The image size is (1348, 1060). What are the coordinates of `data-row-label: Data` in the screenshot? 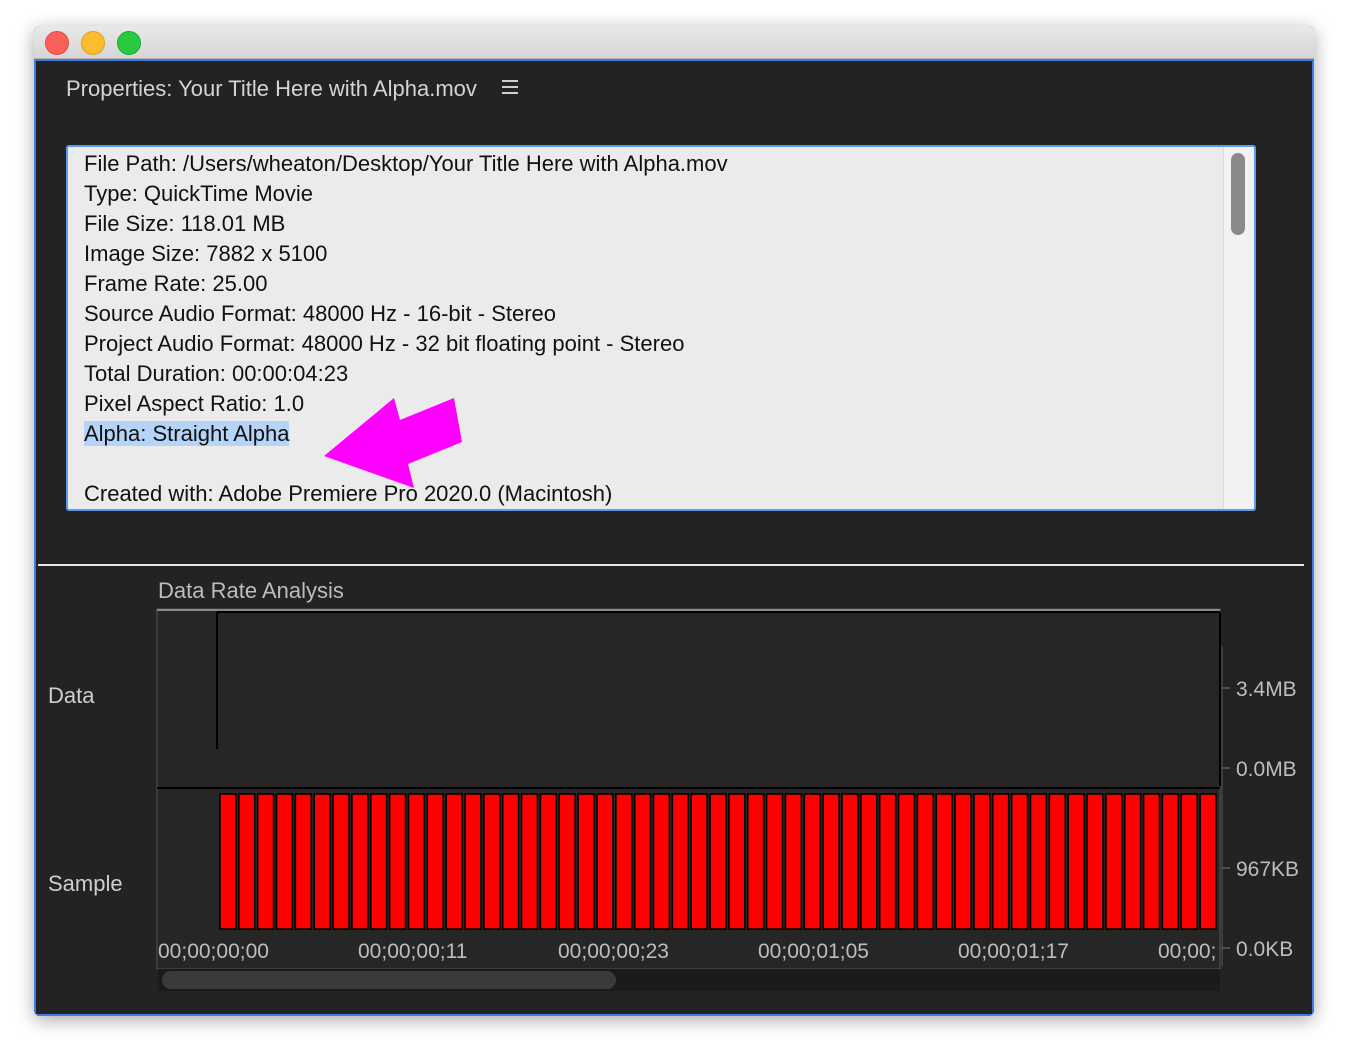 It's located at (71, 695).